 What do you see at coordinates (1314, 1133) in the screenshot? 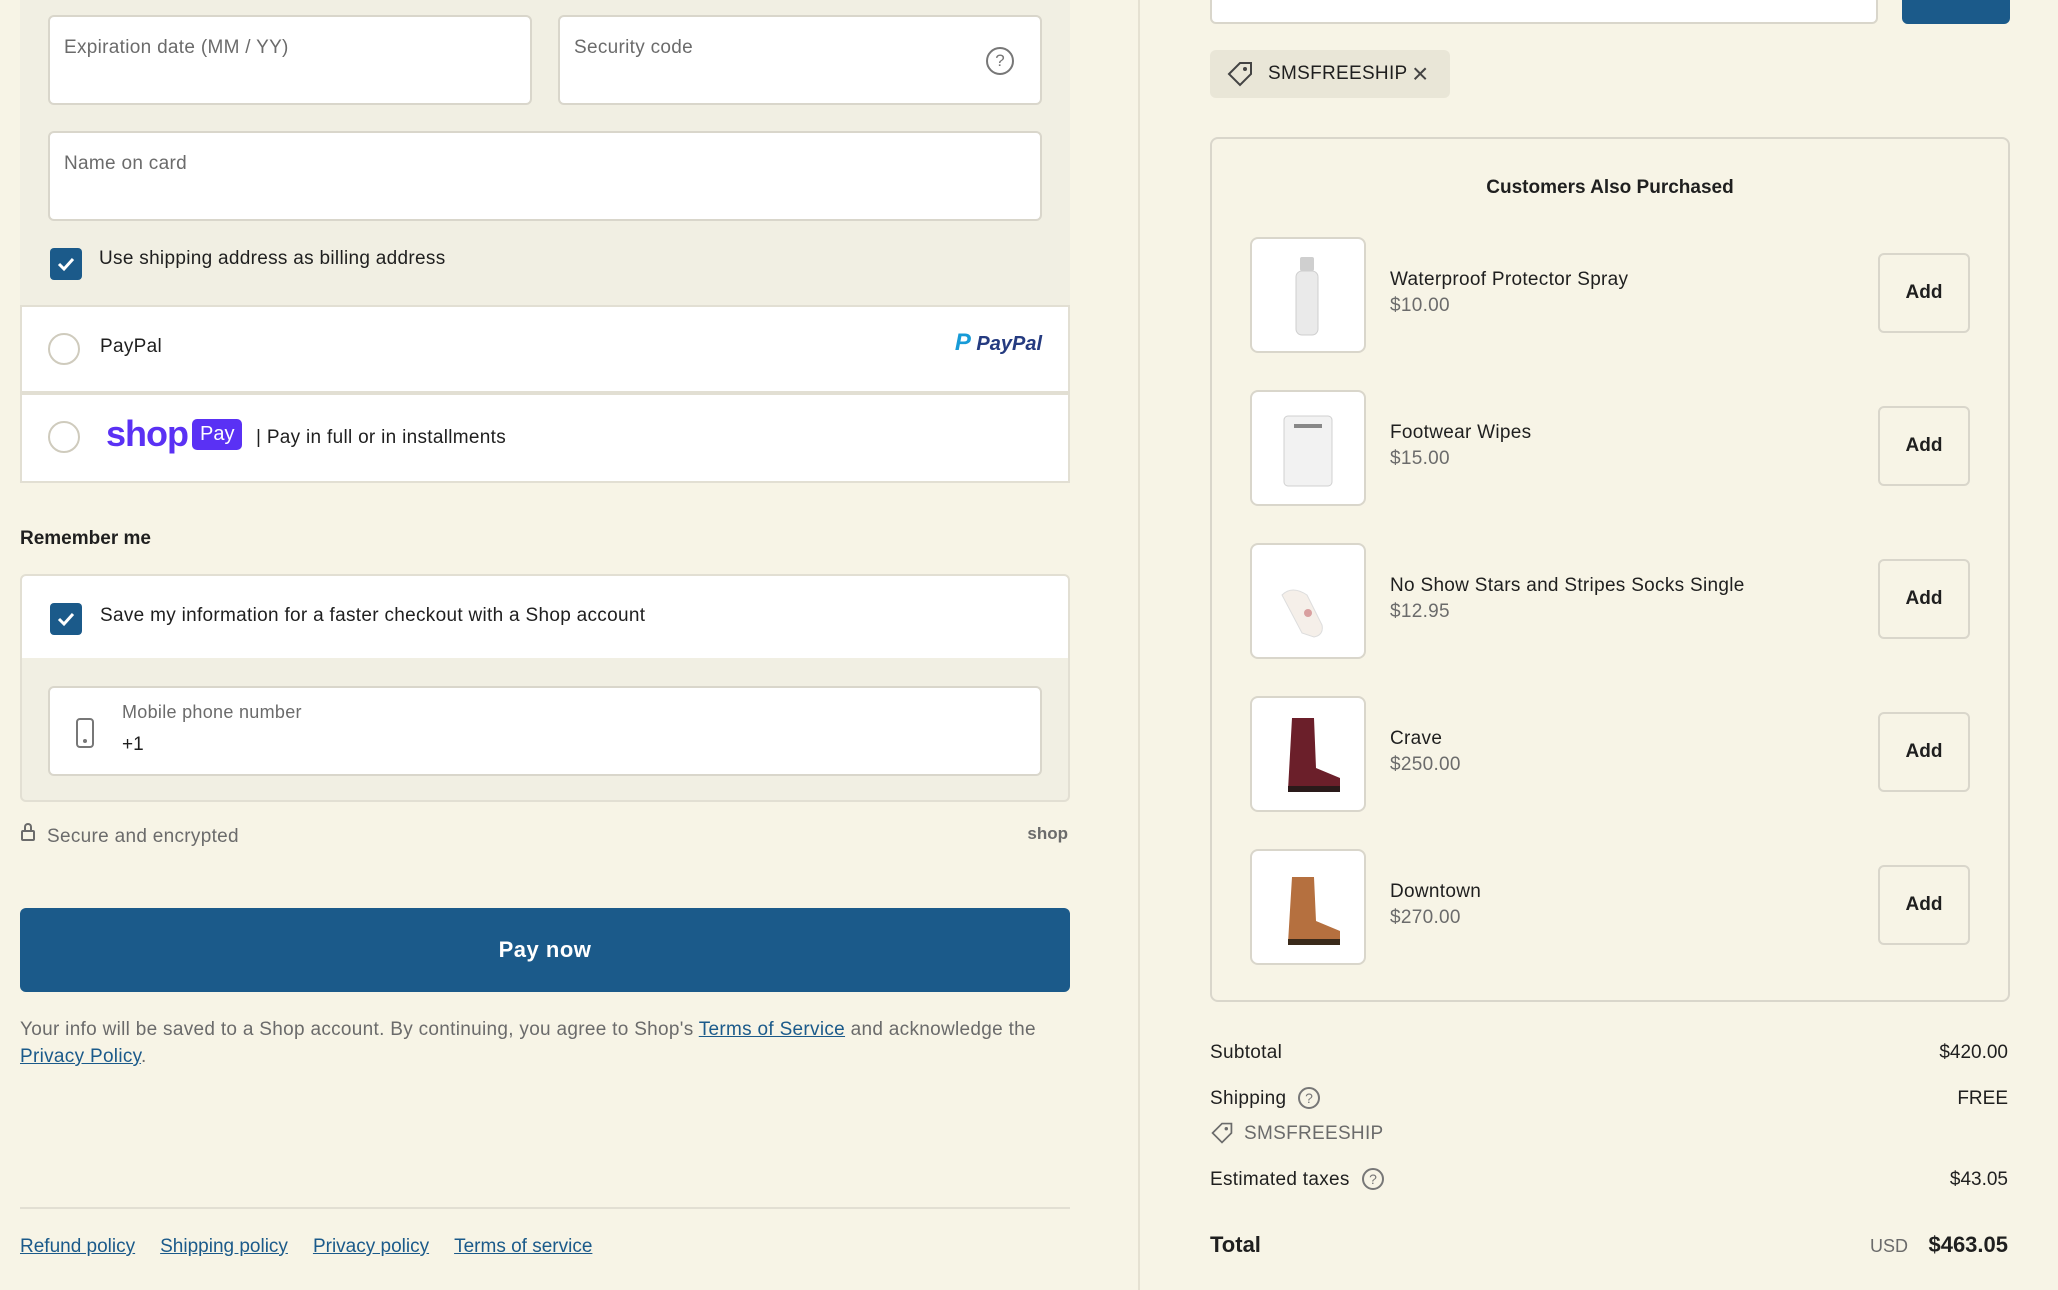
I see `shipping-discount-code: SMSFREESHIP` at bounding box center [1314, 1133].